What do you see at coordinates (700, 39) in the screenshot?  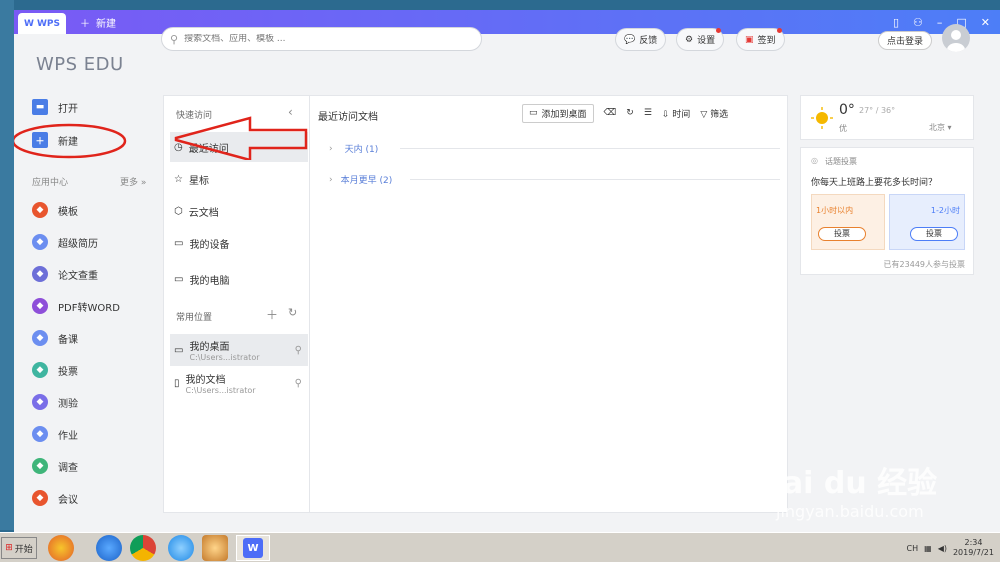 I see `settings-button: ⚙ 设置` at bounding box center [700, 39].